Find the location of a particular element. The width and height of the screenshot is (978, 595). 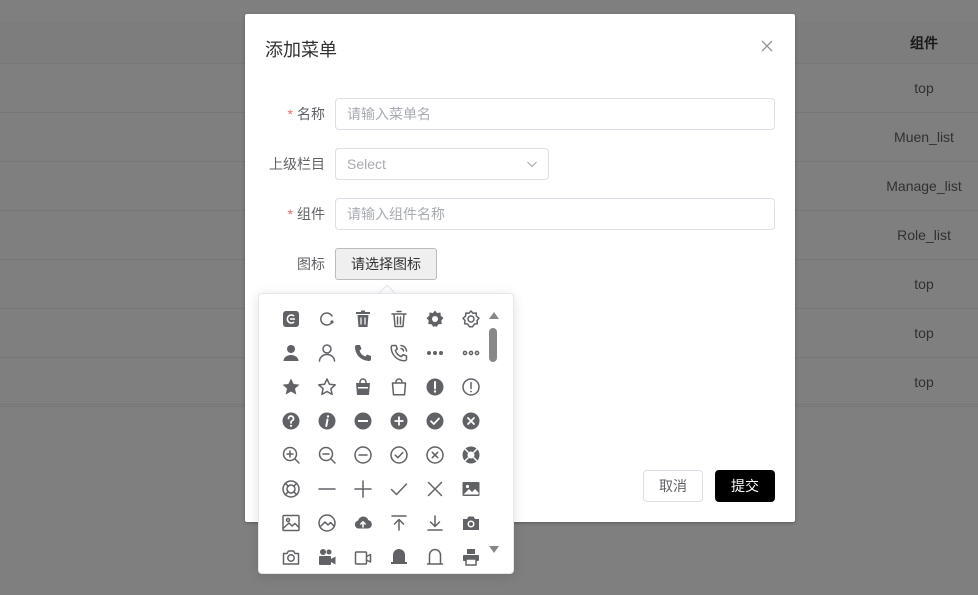

star-filled-icon is located at coordinates (291, 386).